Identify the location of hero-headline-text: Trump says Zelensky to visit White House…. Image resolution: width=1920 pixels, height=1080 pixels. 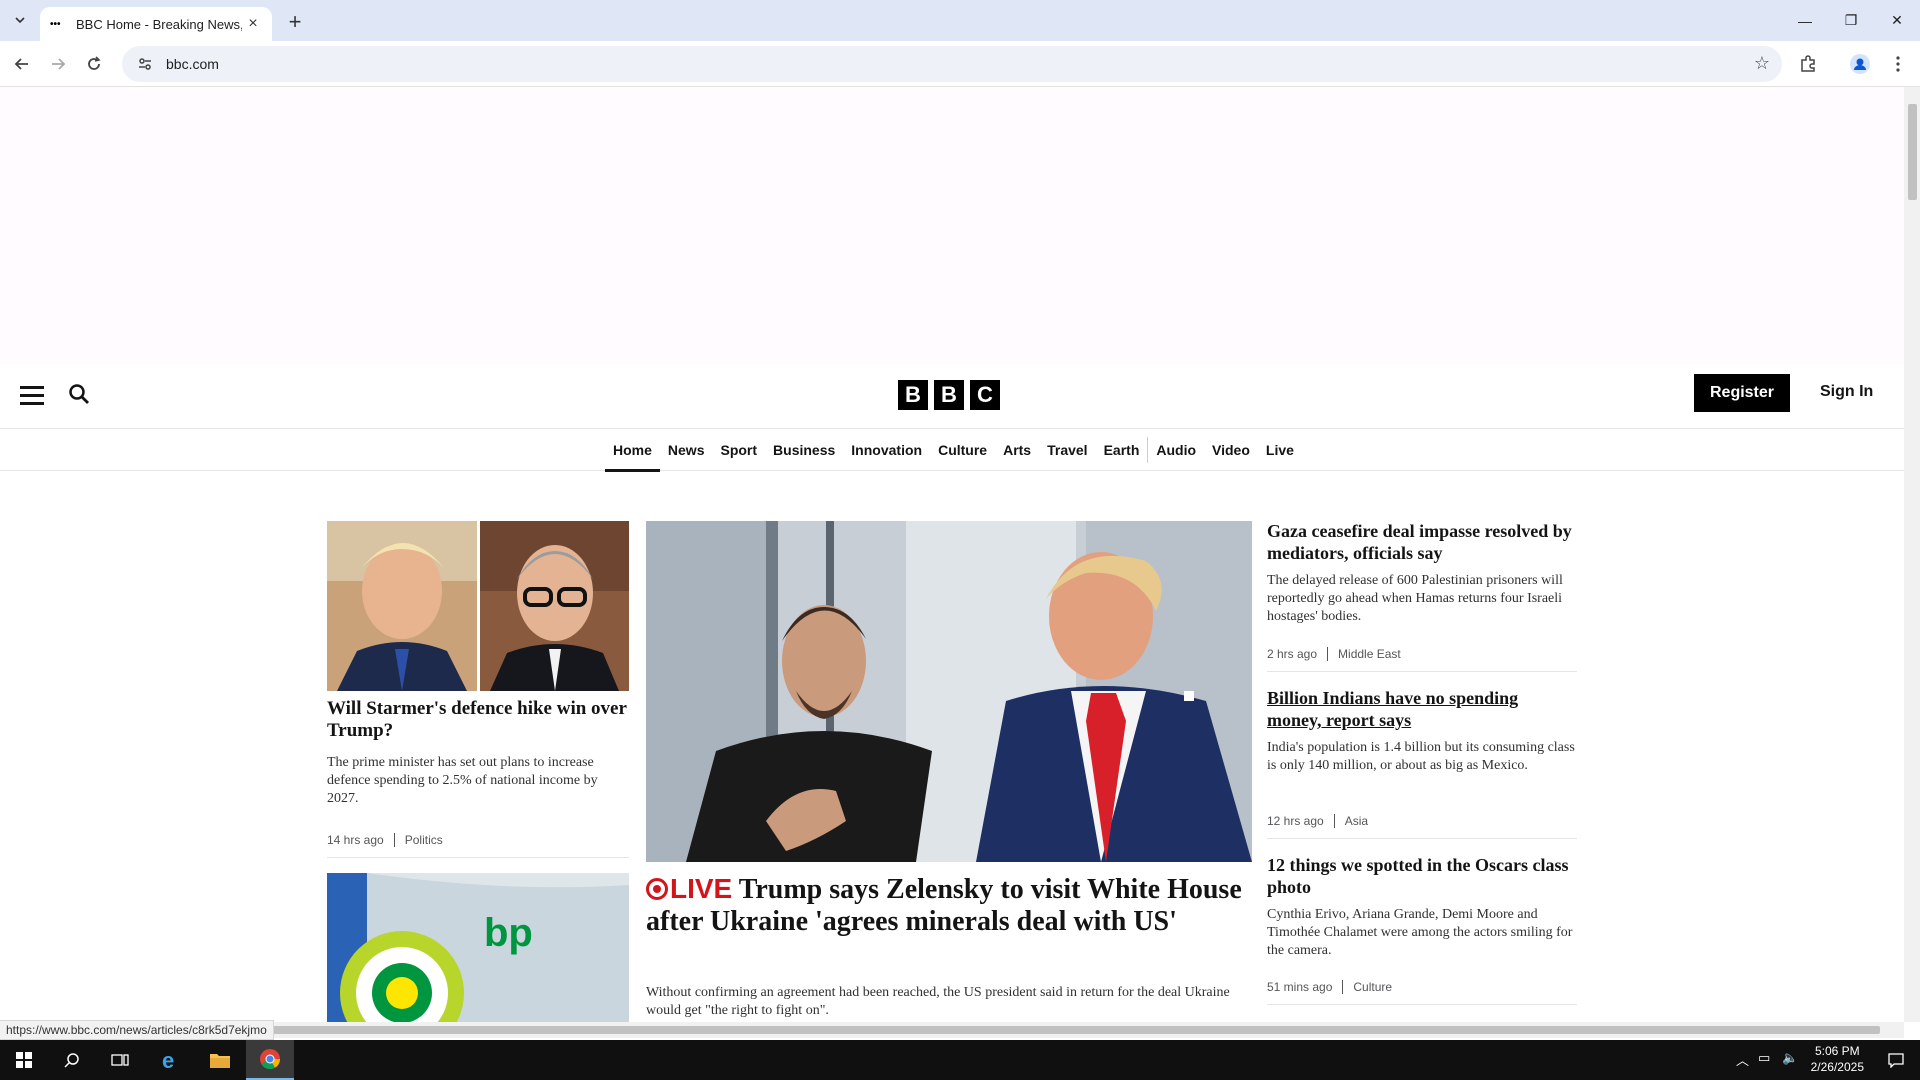
(944, 905).